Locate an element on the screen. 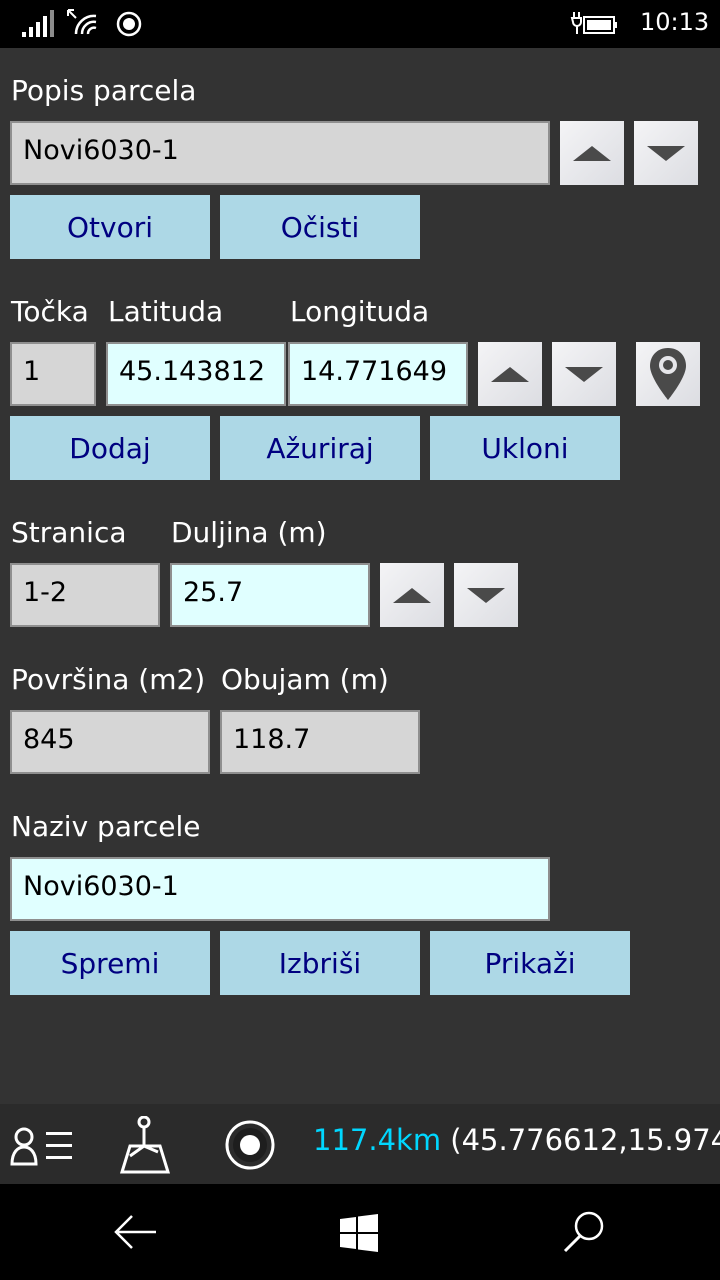 The height and width of the screenshot is (1280, 720). longitude-label: Longituda is located at coordinates (360, 311).